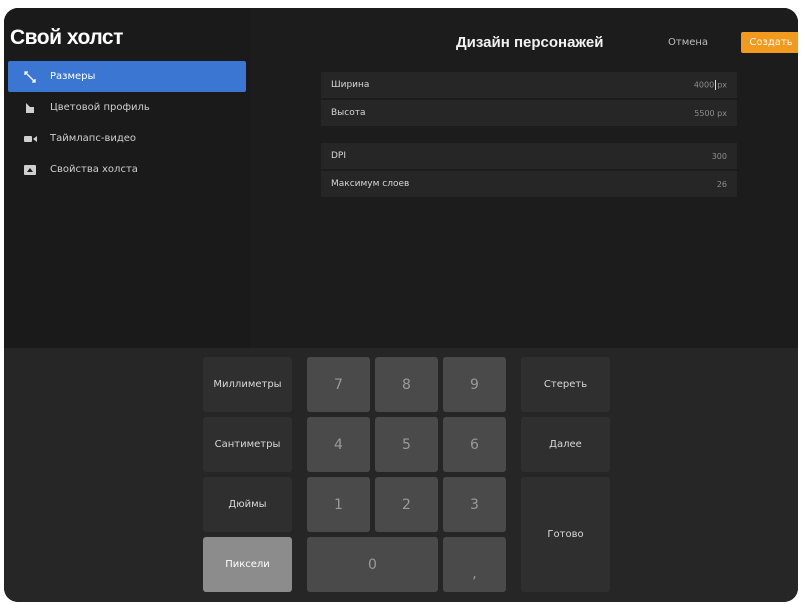  I want to click on dpi-label: DPI, so click(339, 156).